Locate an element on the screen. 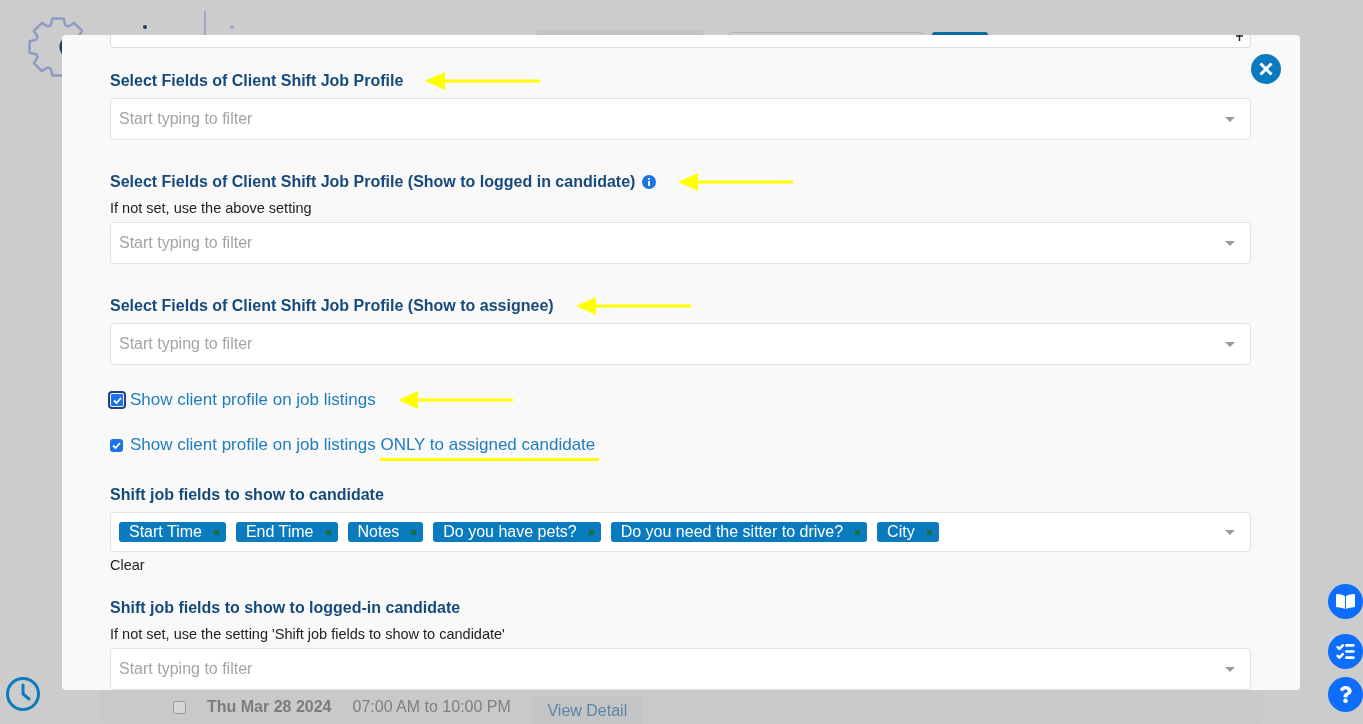  checklist-icon is located at coordinates (1345, 651).